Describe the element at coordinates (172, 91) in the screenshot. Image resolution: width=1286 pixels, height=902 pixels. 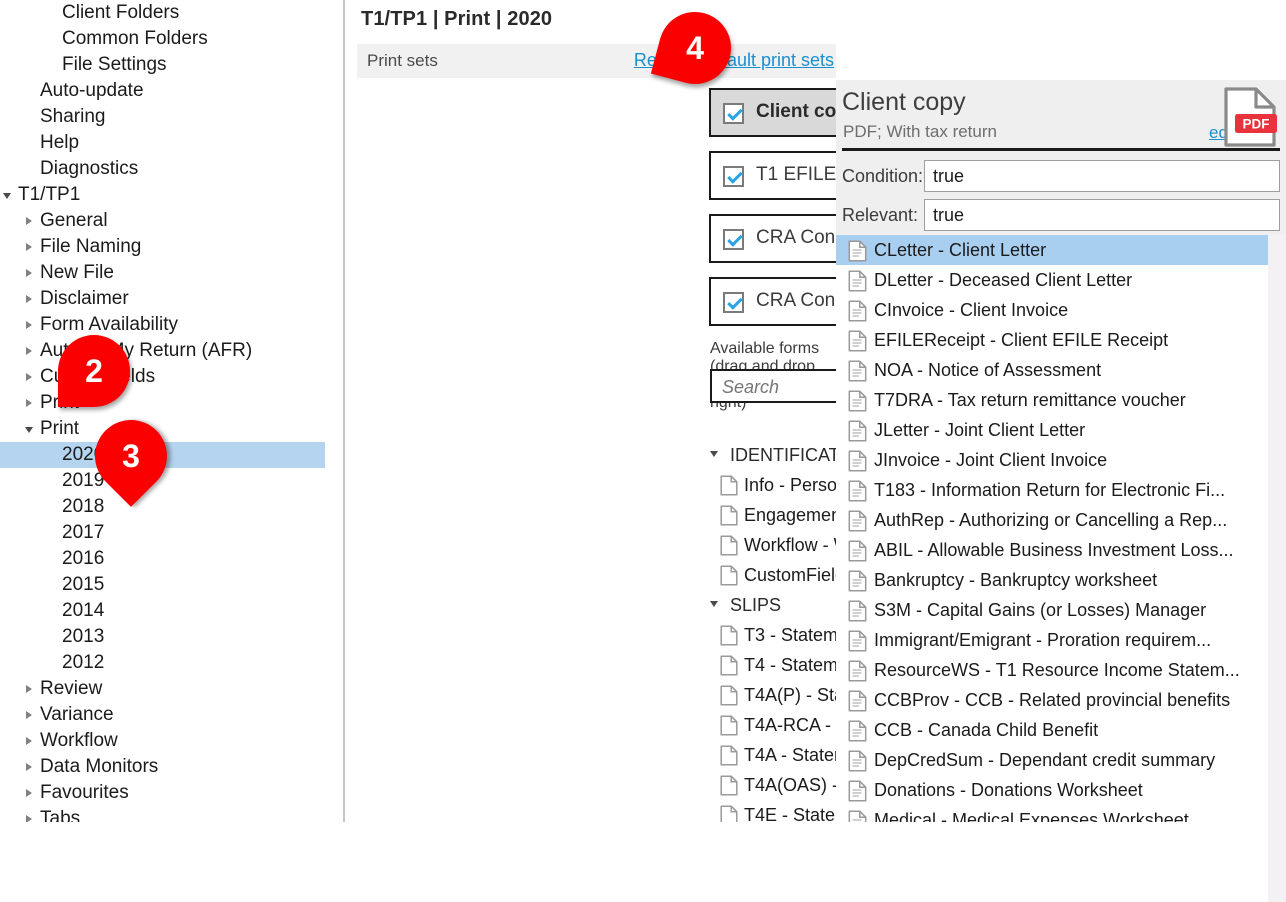
I see `sidebar-item-auto-update: Auto-update` at that location.